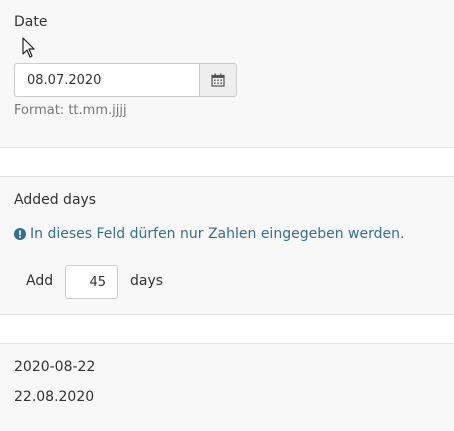 This screenshot has height=431, width=454. What do you see at coordinates (91, 282) in the screenshot?
I see `days-number-input` at bounding box center [91, 282].